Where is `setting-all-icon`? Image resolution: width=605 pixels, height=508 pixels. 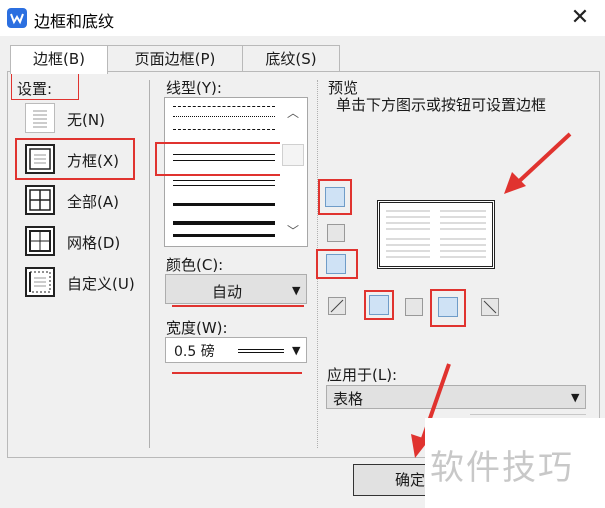
setting-all-icon is located at coordinates (40, 200).